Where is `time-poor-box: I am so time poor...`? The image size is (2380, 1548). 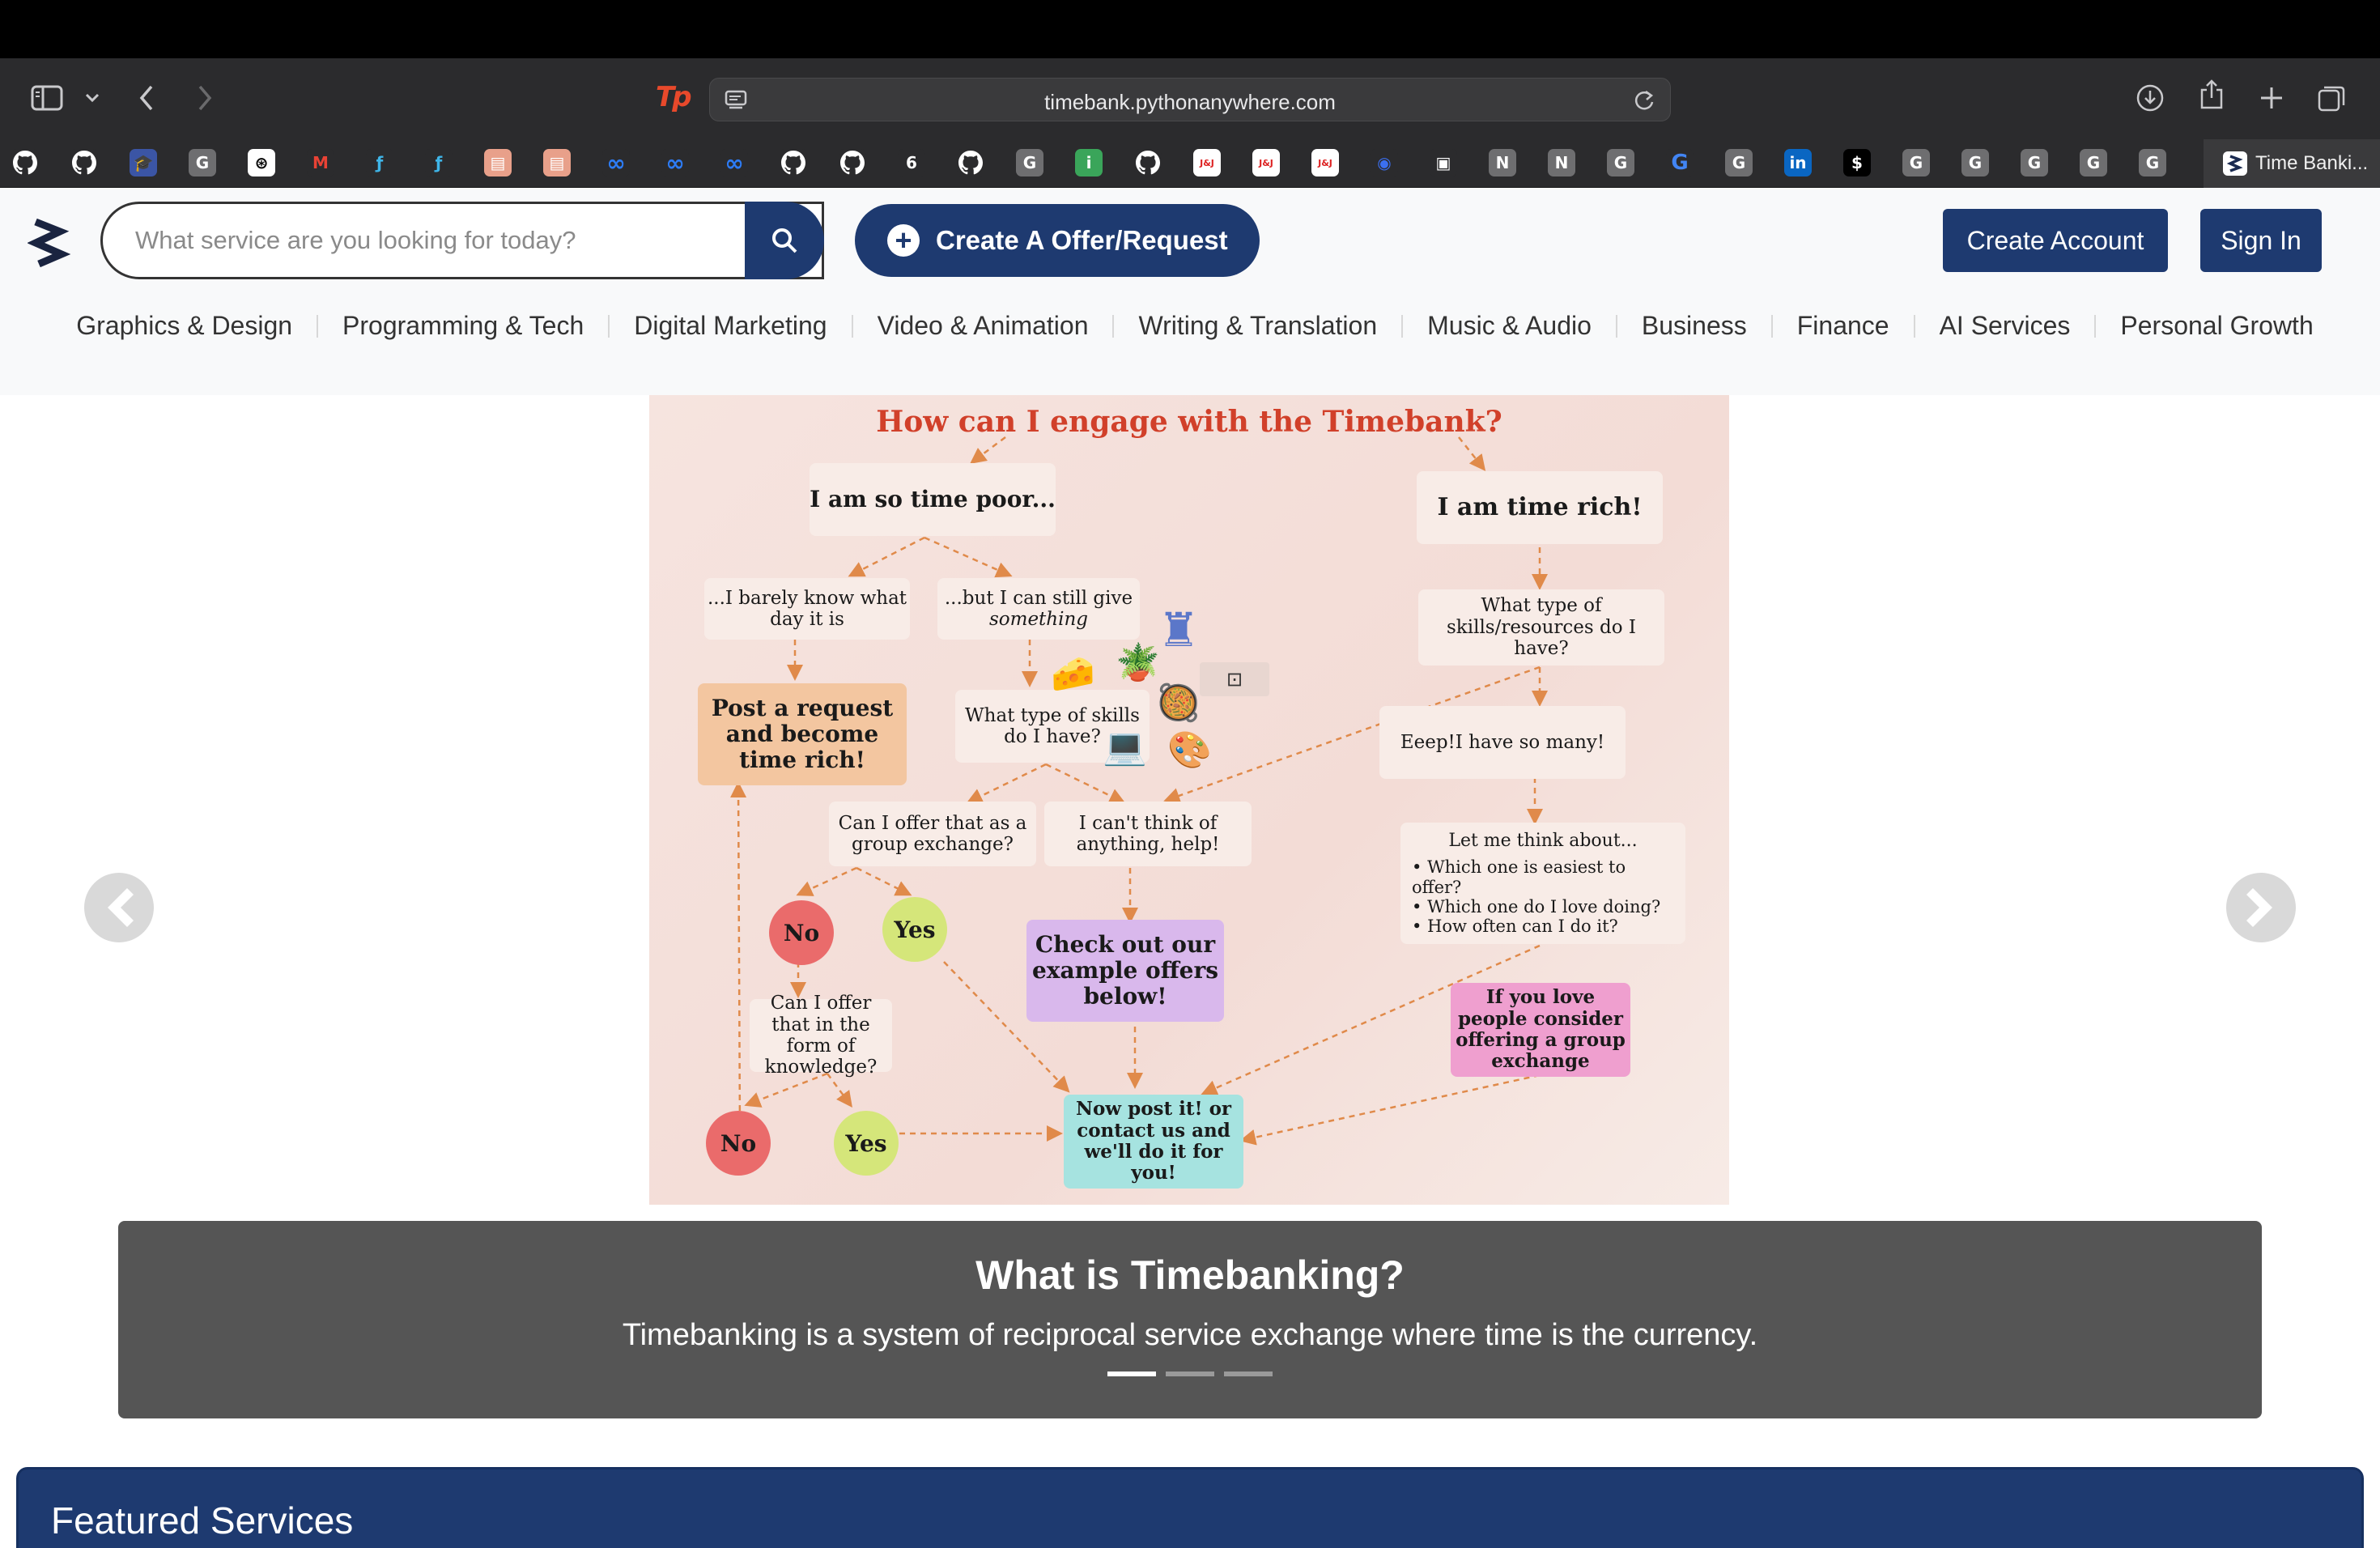 time-poor-box: I am so time poor... is located at coordinates (933, 499).